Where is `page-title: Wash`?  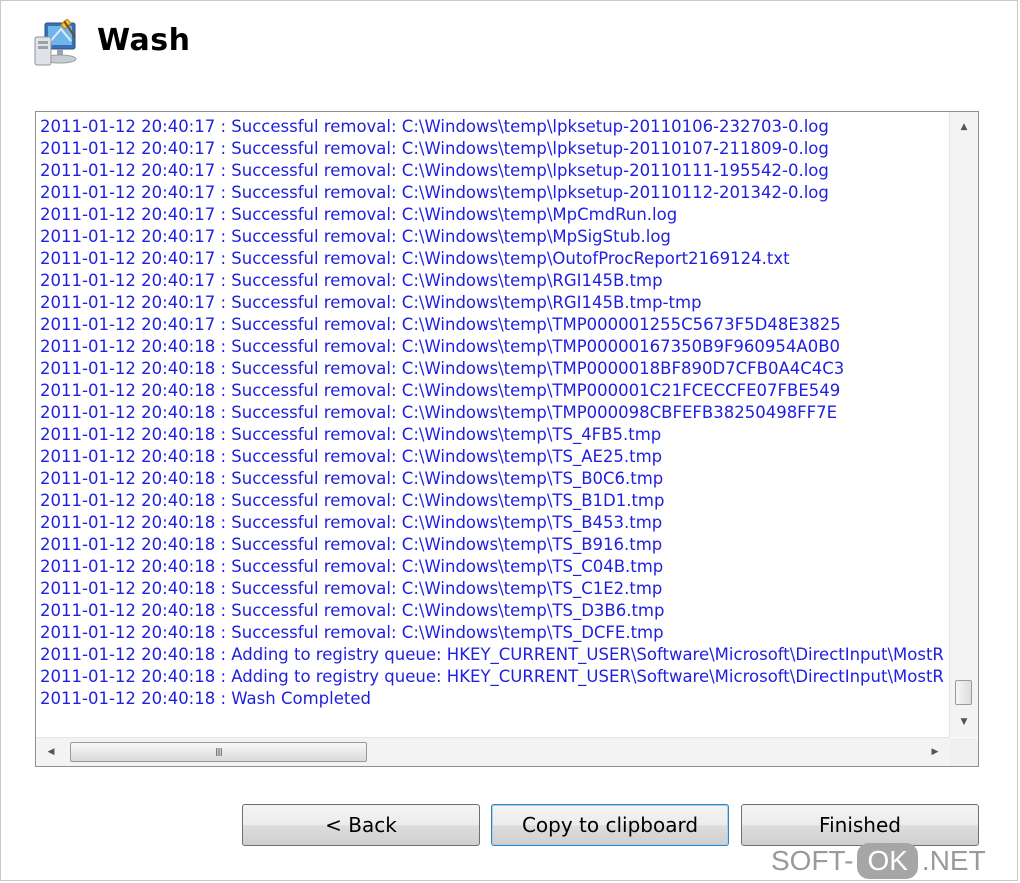 page-title: Wash is located at coordinates (144, 40).